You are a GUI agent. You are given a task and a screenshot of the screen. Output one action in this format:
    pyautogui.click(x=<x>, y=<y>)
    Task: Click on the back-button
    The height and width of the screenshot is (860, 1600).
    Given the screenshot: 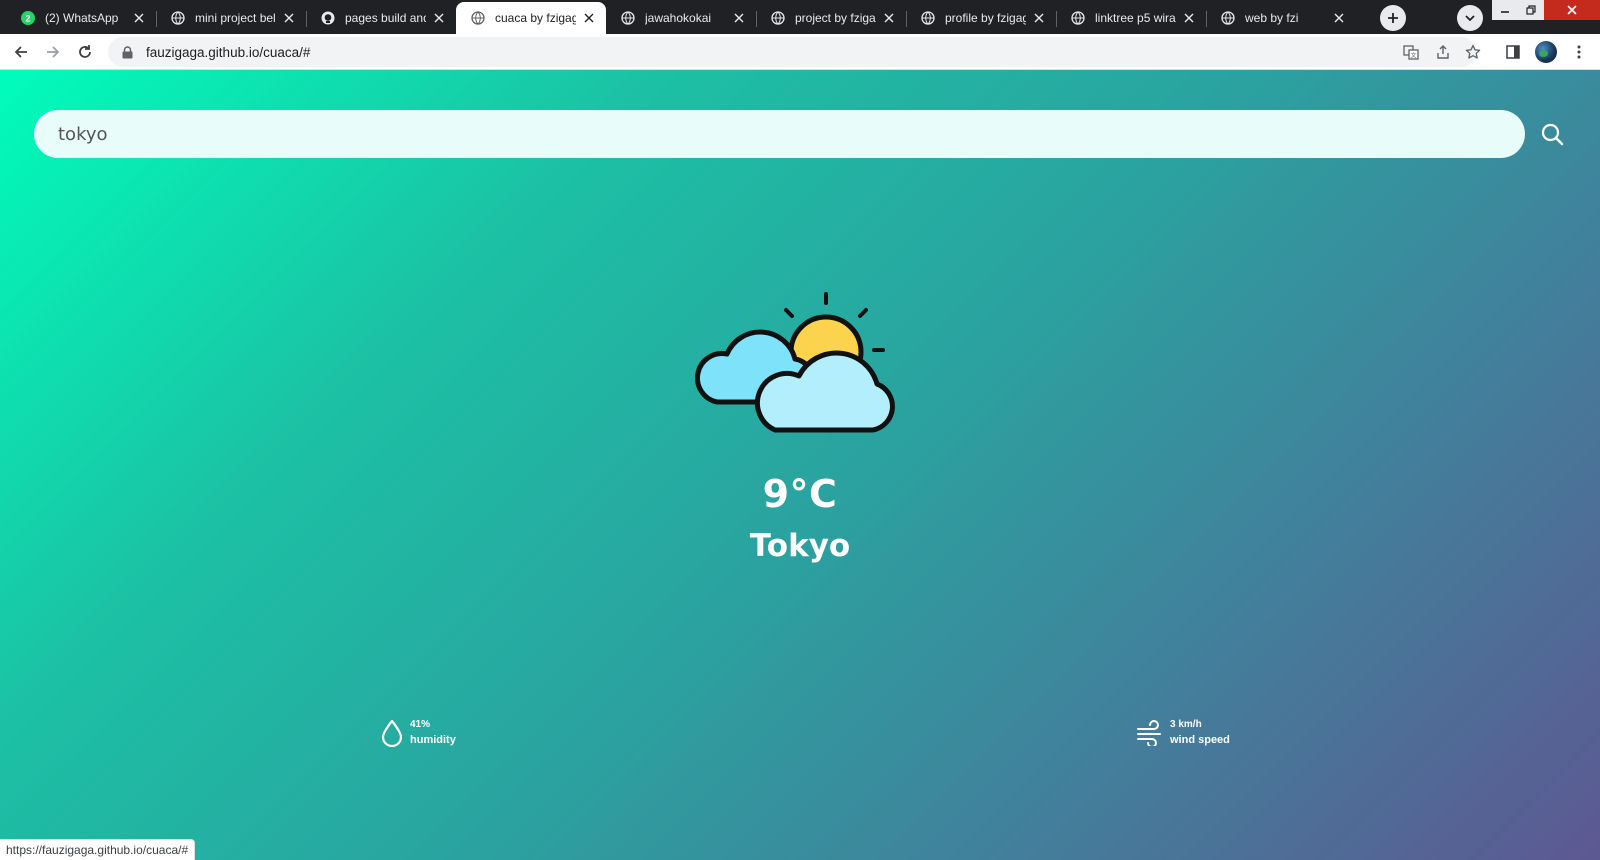 What is the action you would take?
    pyautogui.click(x=21, y=52)
    